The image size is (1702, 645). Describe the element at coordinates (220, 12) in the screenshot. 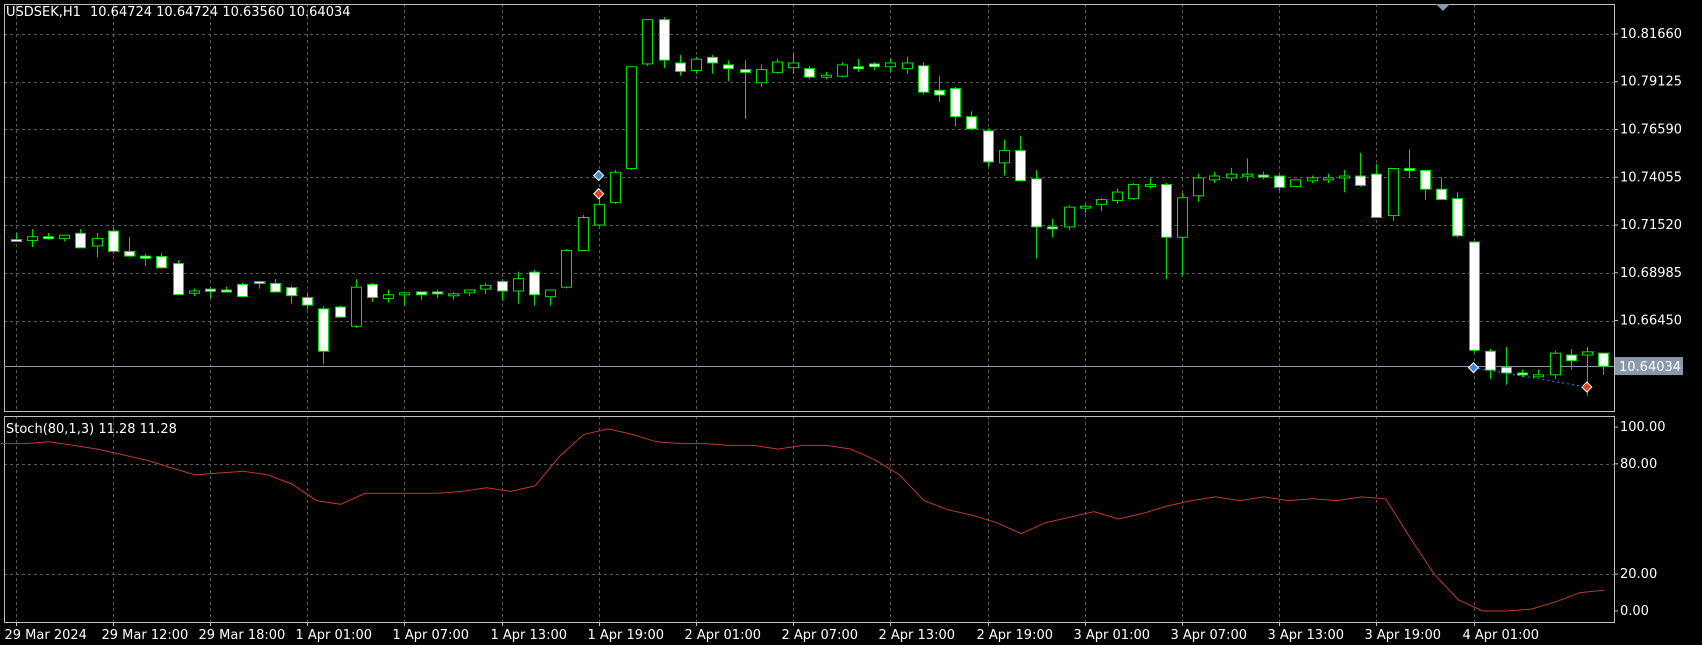

I see `ohlc-readout: 10.64724 10.64724 10.63560 10.64034` at that location.